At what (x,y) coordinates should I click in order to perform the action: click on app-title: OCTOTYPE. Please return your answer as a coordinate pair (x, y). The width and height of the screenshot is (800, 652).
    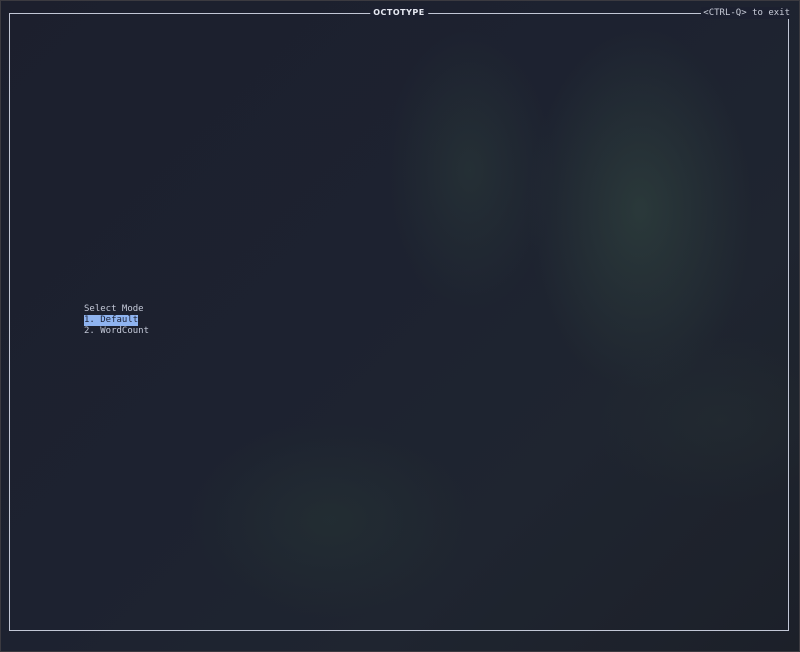
    Looking at the image, I should click on (399, 13).